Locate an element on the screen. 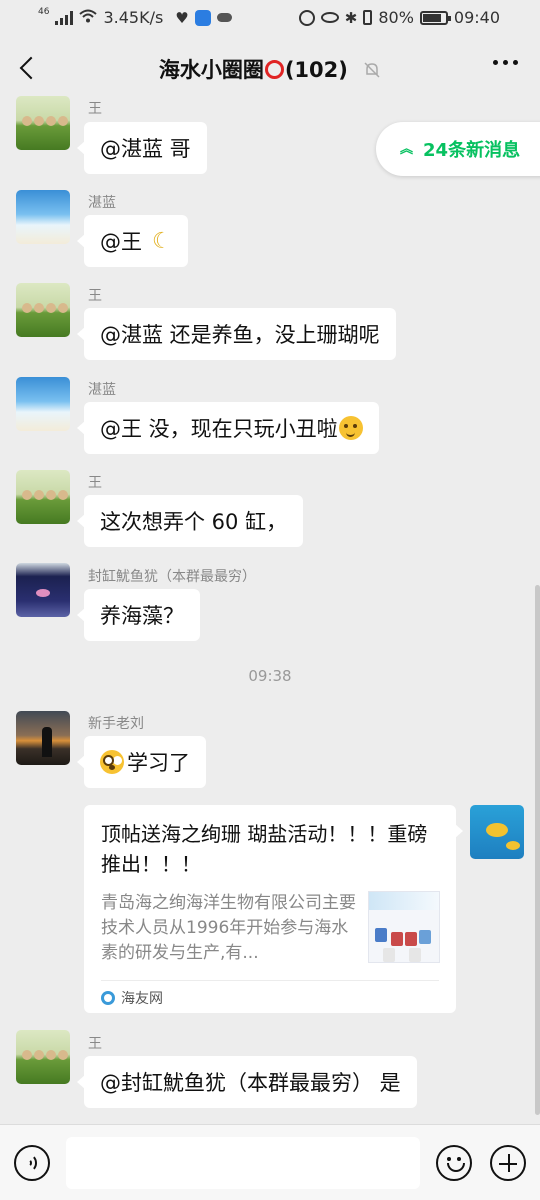 This screenshot has height=1200, width=540. message-text: 这次想弄个 60 缸， is located at coordinates (194, 522).